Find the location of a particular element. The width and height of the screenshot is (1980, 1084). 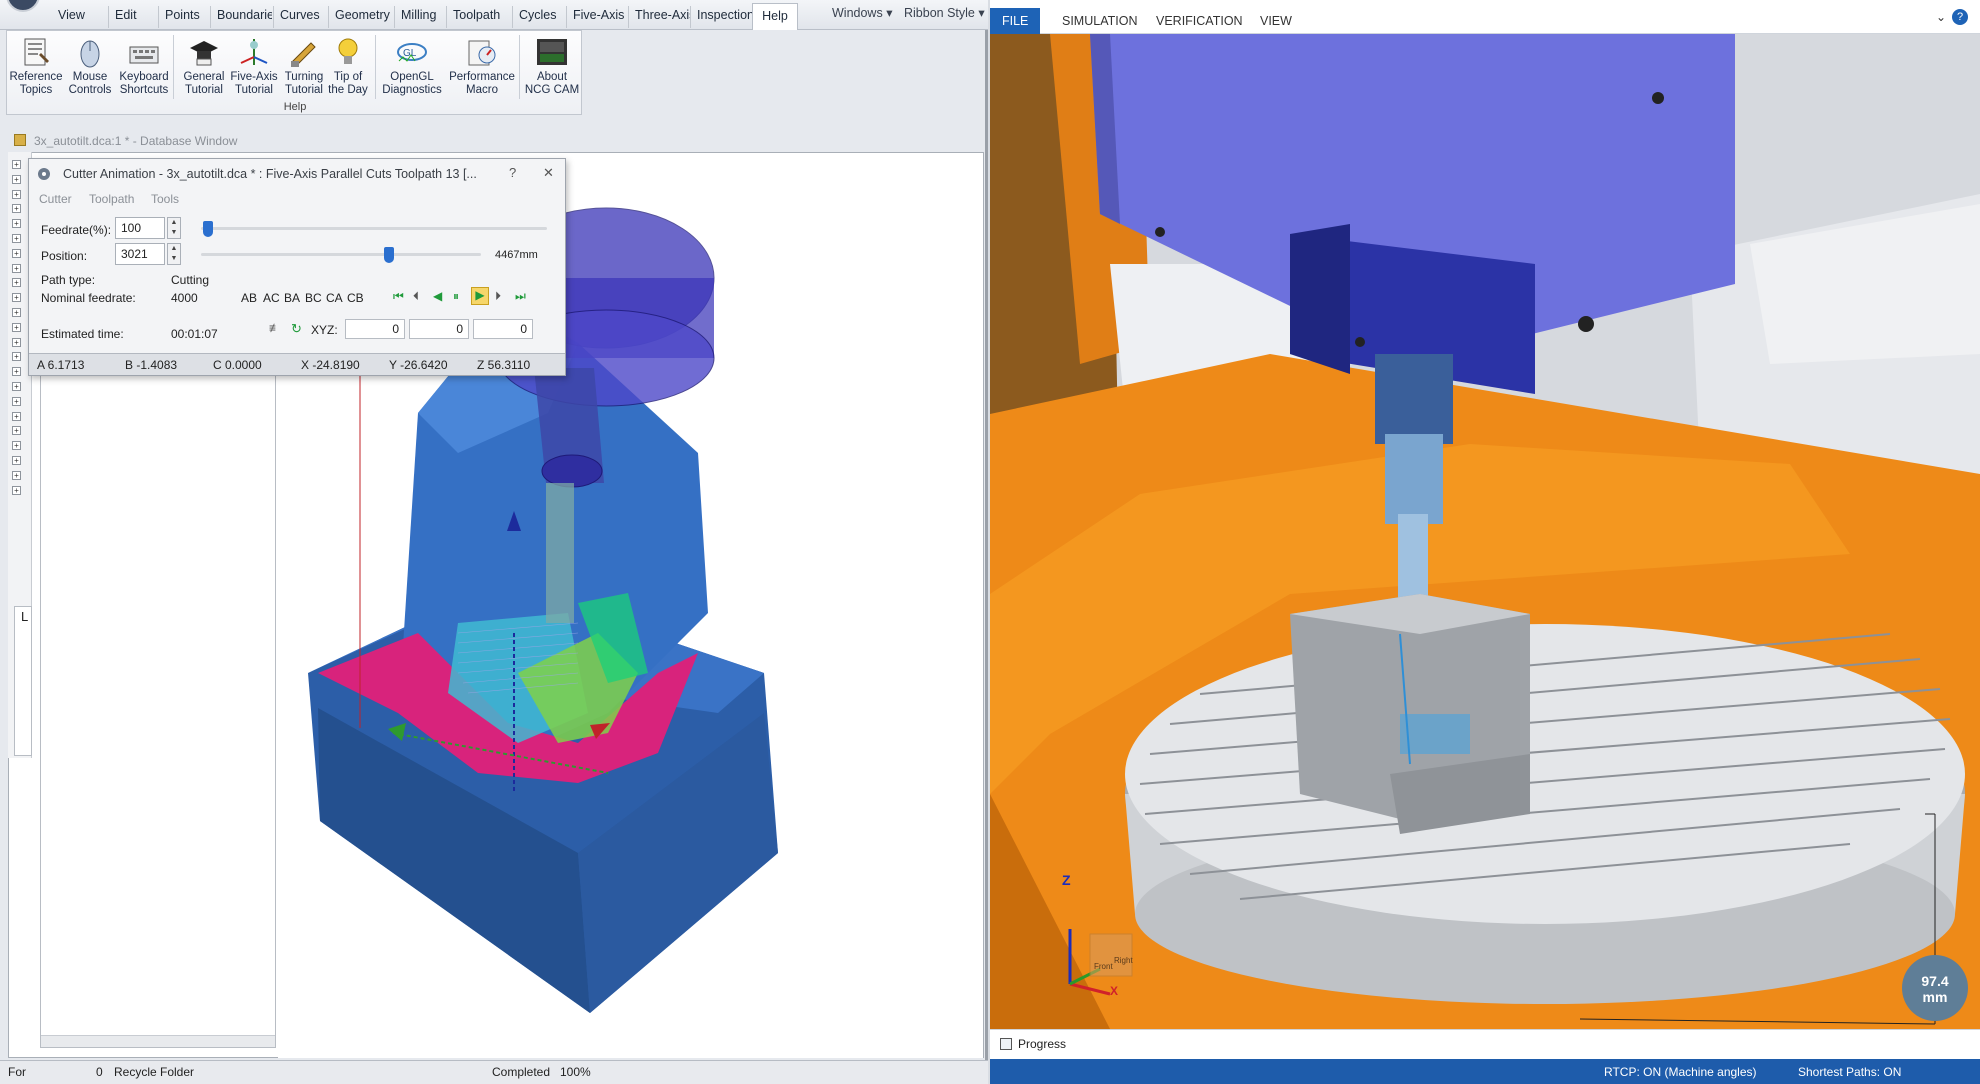

reference-topics-button: Reference Topics is located at coordinates (36, 67).